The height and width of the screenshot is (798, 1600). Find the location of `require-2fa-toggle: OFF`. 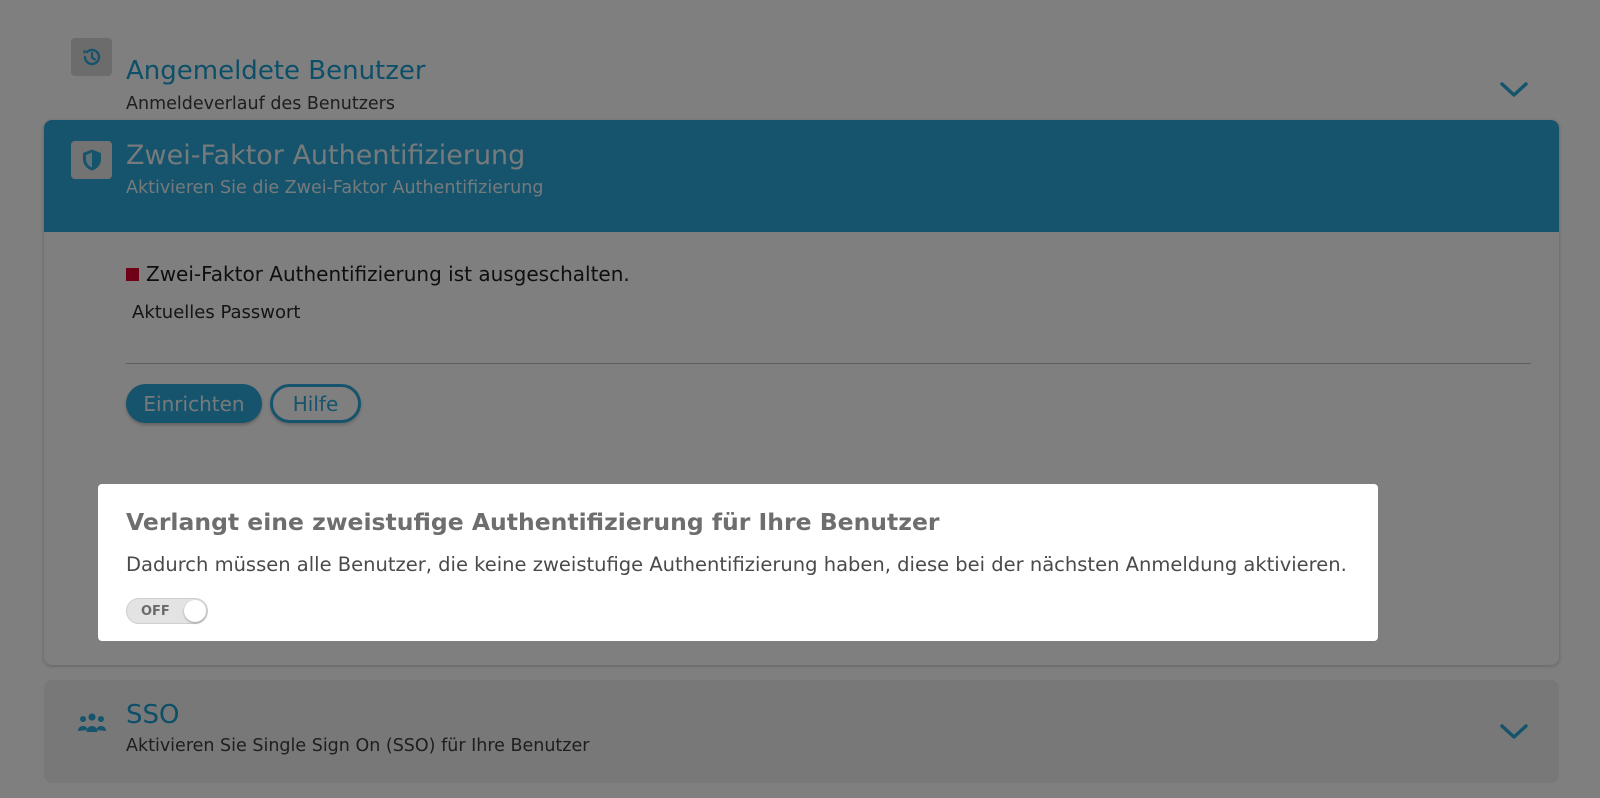

require-2fa-toggle: OFF is located at coordinates (167, 611).